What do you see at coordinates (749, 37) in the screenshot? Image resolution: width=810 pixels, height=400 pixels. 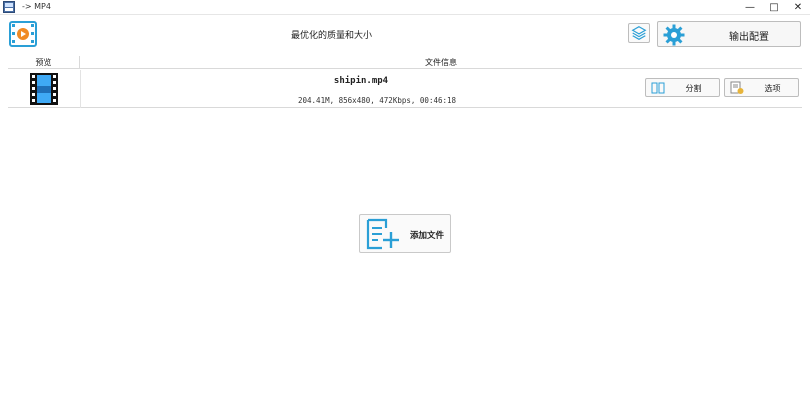 I see `output-settings-label: 输出配置` at bounding box center [749, 37].